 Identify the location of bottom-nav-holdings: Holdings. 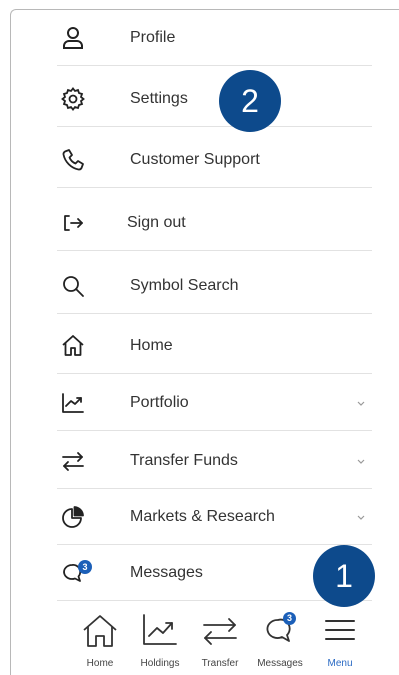
(160, 640).